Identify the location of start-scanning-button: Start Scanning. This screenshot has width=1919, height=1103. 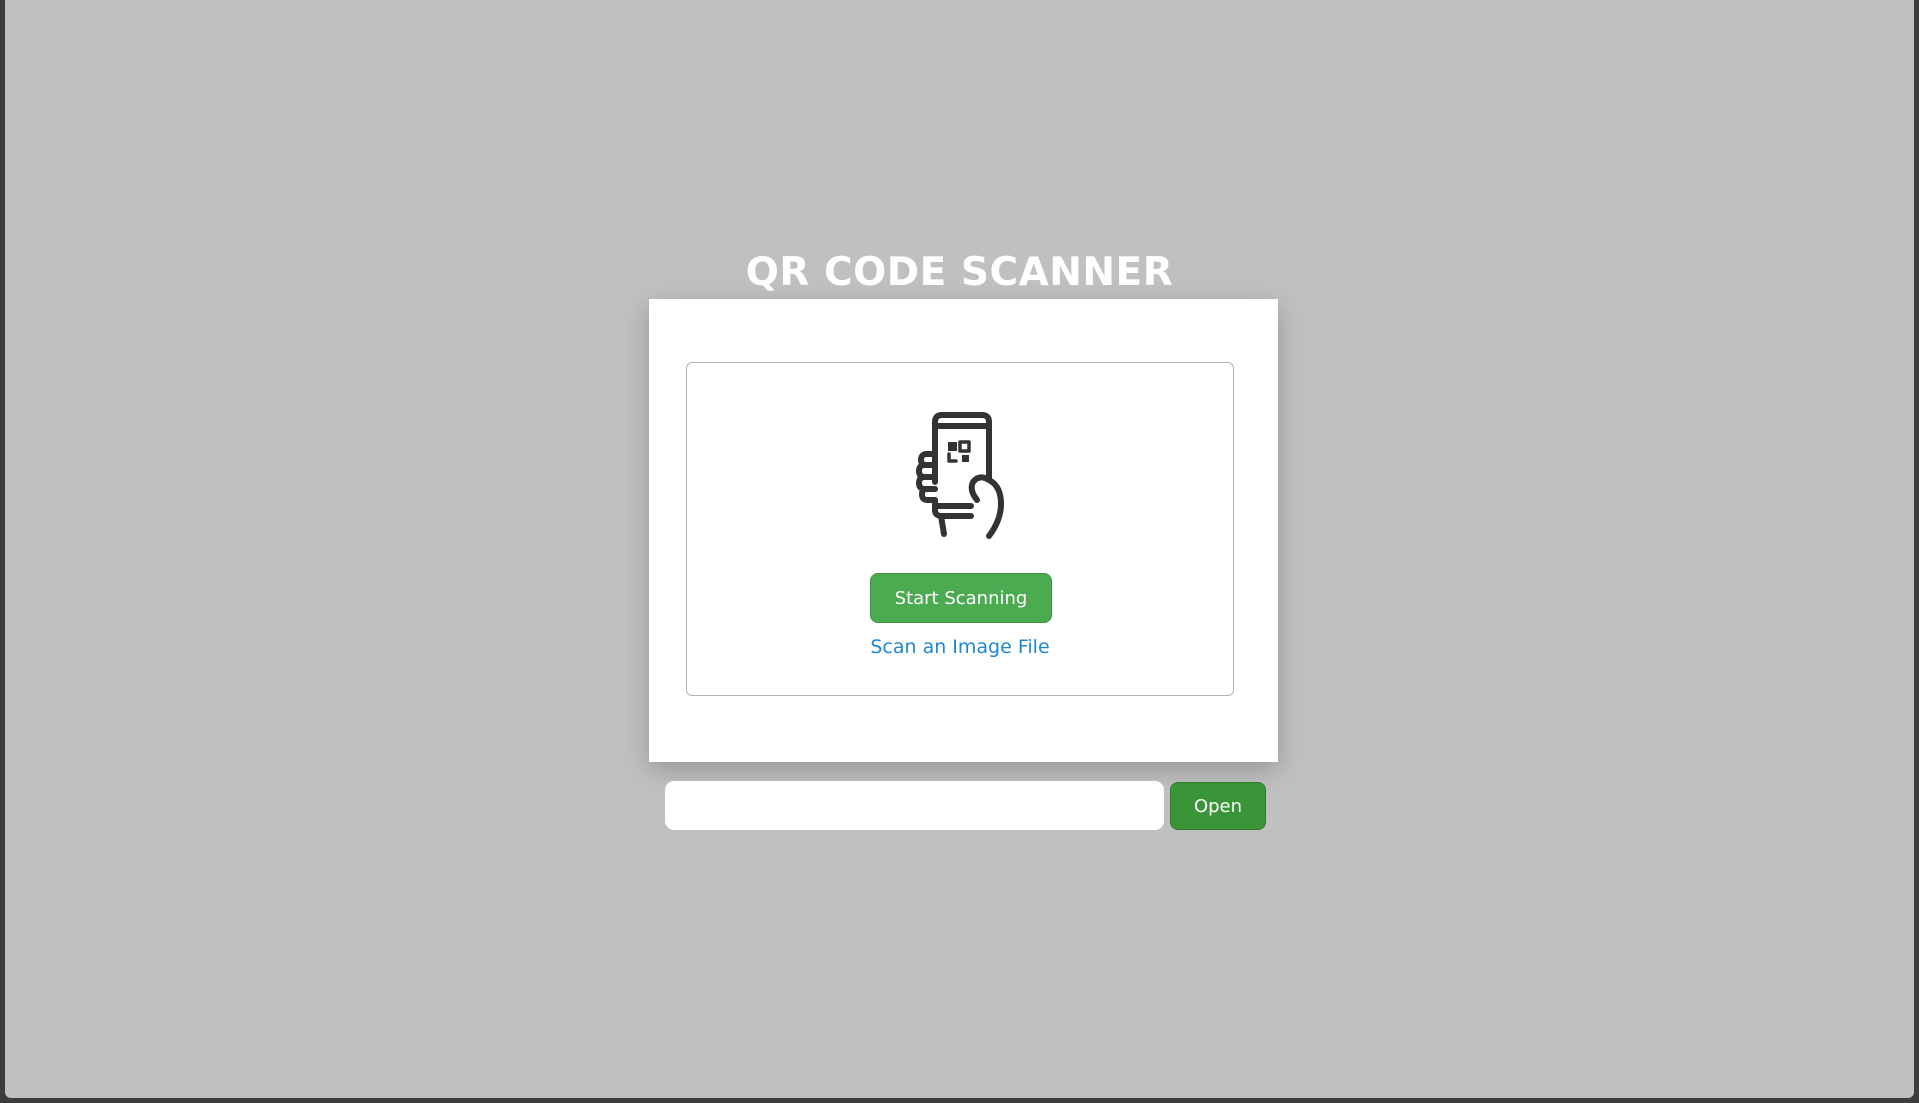
(961, 598).